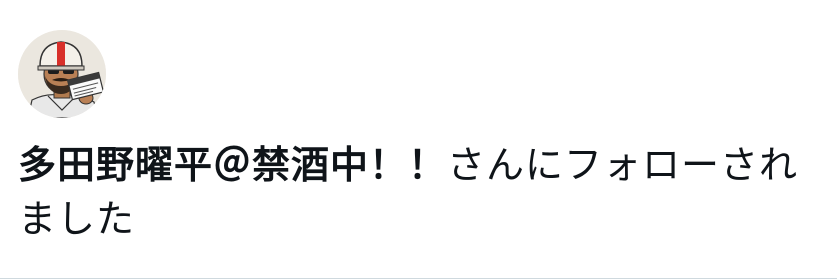  I want to click on user-avatar, so click(62, 74).